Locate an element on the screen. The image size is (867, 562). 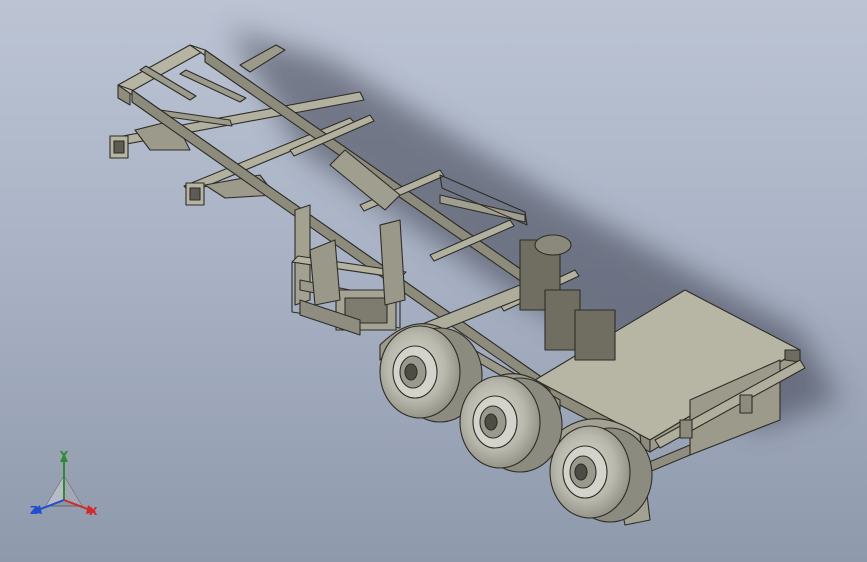
landing-gear is located at coordinates (349, 270).